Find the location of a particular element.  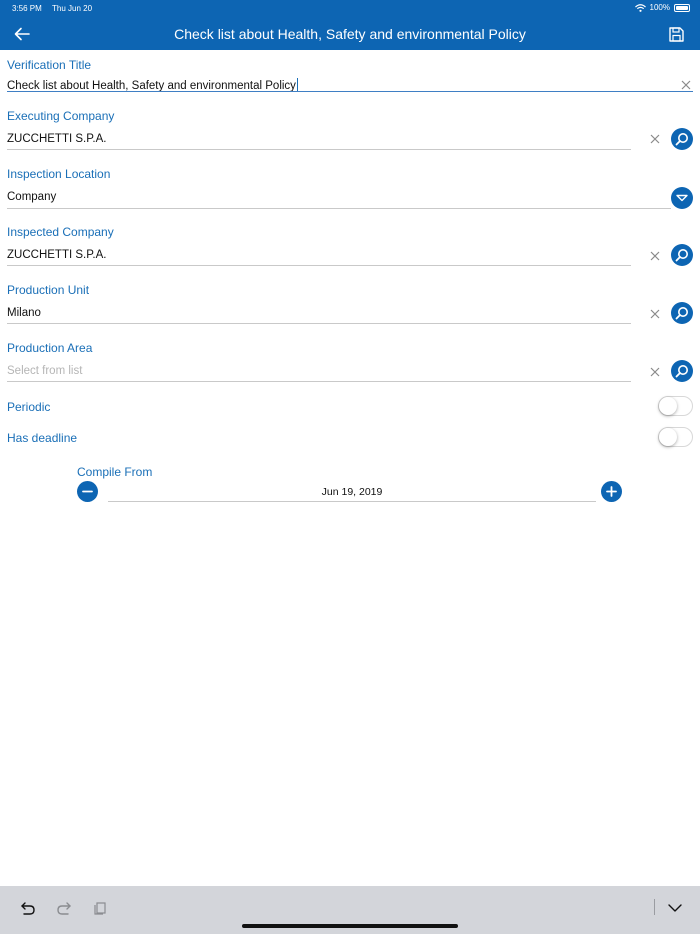

production-unit-clear-button is located at coordinates (655, 314).